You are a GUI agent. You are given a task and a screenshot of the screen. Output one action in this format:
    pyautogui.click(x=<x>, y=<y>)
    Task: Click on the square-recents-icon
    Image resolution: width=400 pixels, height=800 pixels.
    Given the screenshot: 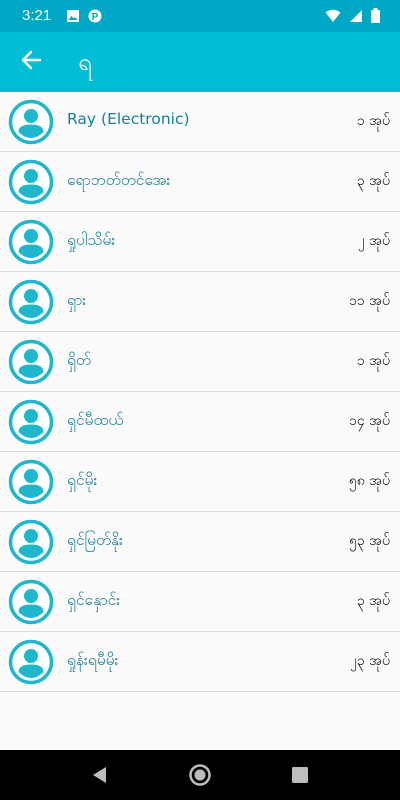 What is the action you would take?
    pyautogui.click(x=300, y=779)
    